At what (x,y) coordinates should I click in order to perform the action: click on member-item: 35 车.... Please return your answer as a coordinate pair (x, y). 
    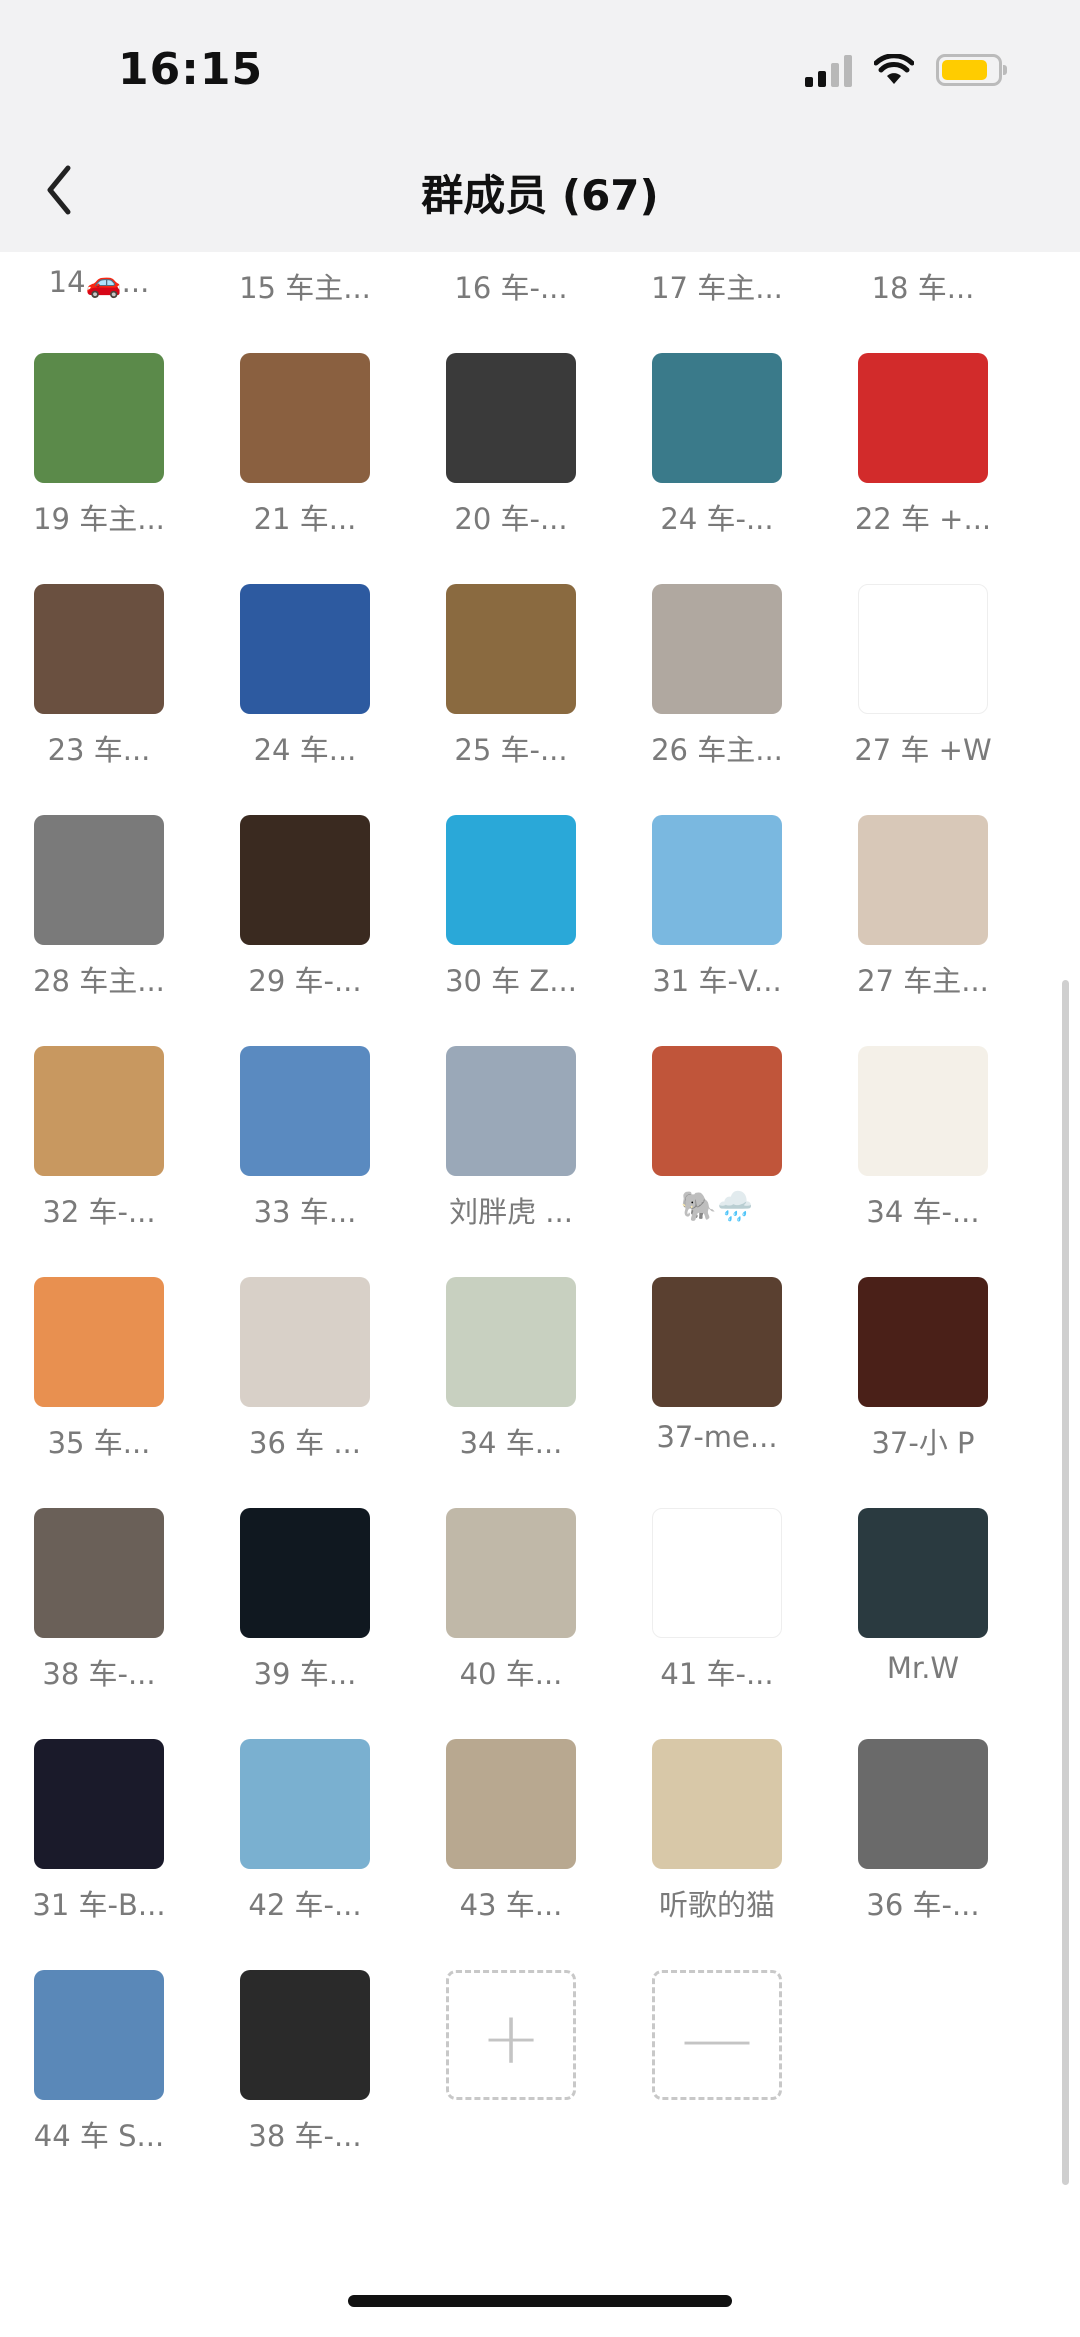
    Looking at the image, I should click on (97, 1377).